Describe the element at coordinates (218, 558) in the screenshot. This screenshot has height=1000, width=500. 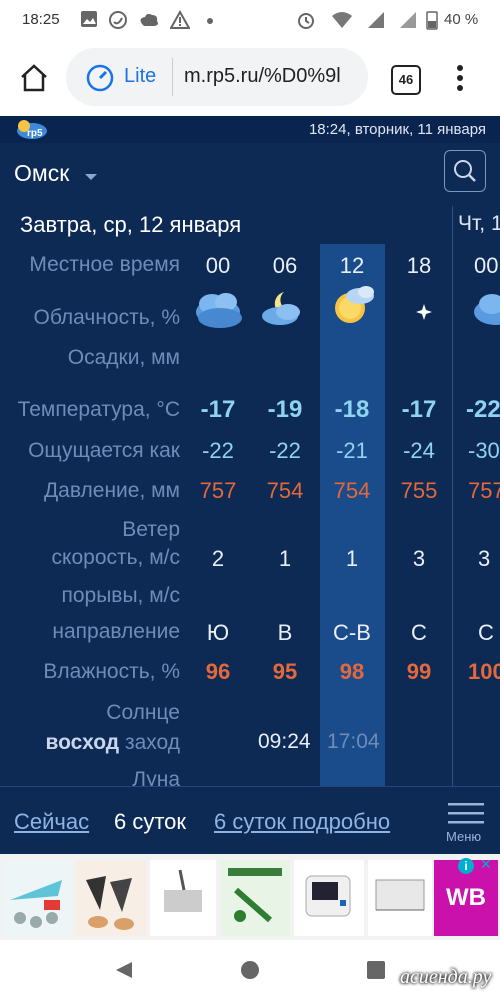
I see `wind-speed-0: 2` at that location.